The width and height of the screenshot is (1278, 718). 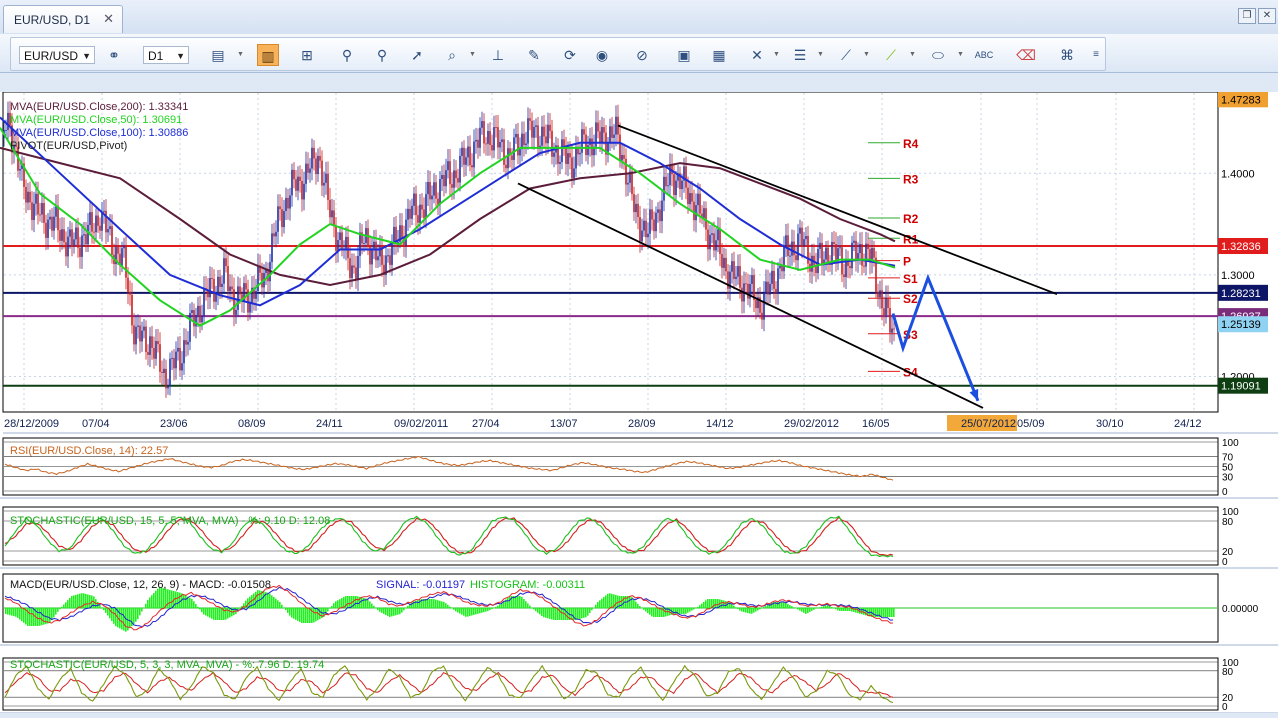 I want to click on restore-window-button: ❐, so click(x=1247, y=16).